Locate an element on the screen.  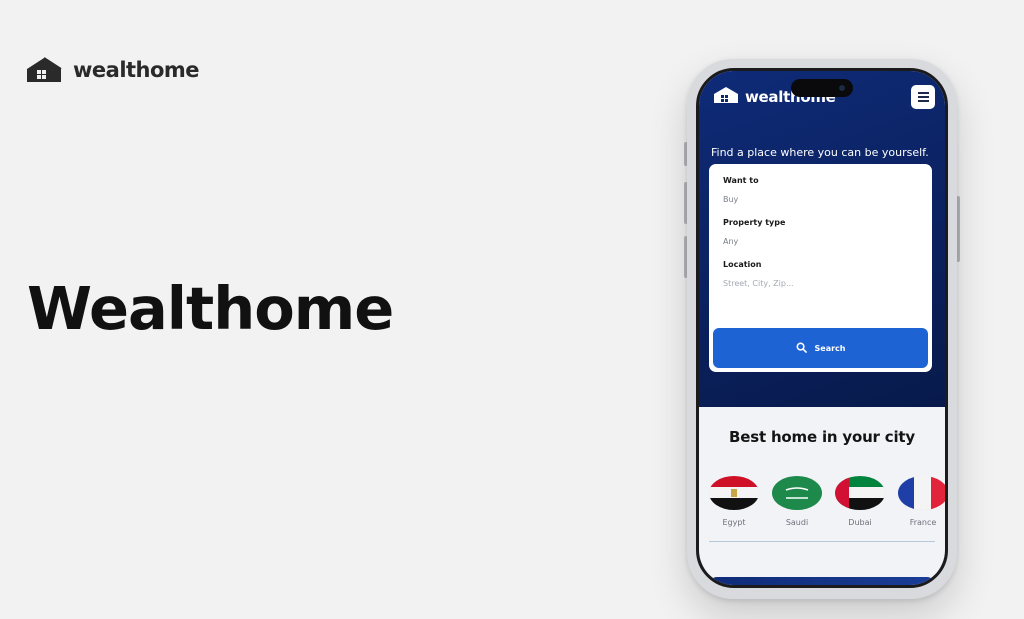
want-to-field: Want to Buy is located at coordinates (820, 190).